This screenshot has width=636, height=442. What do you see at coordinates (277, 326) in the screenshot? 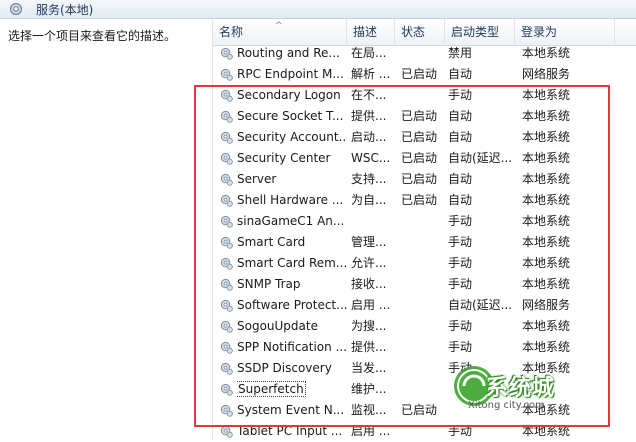
I see `service-name: SogouUpdate` at bounding box center [277, 326].